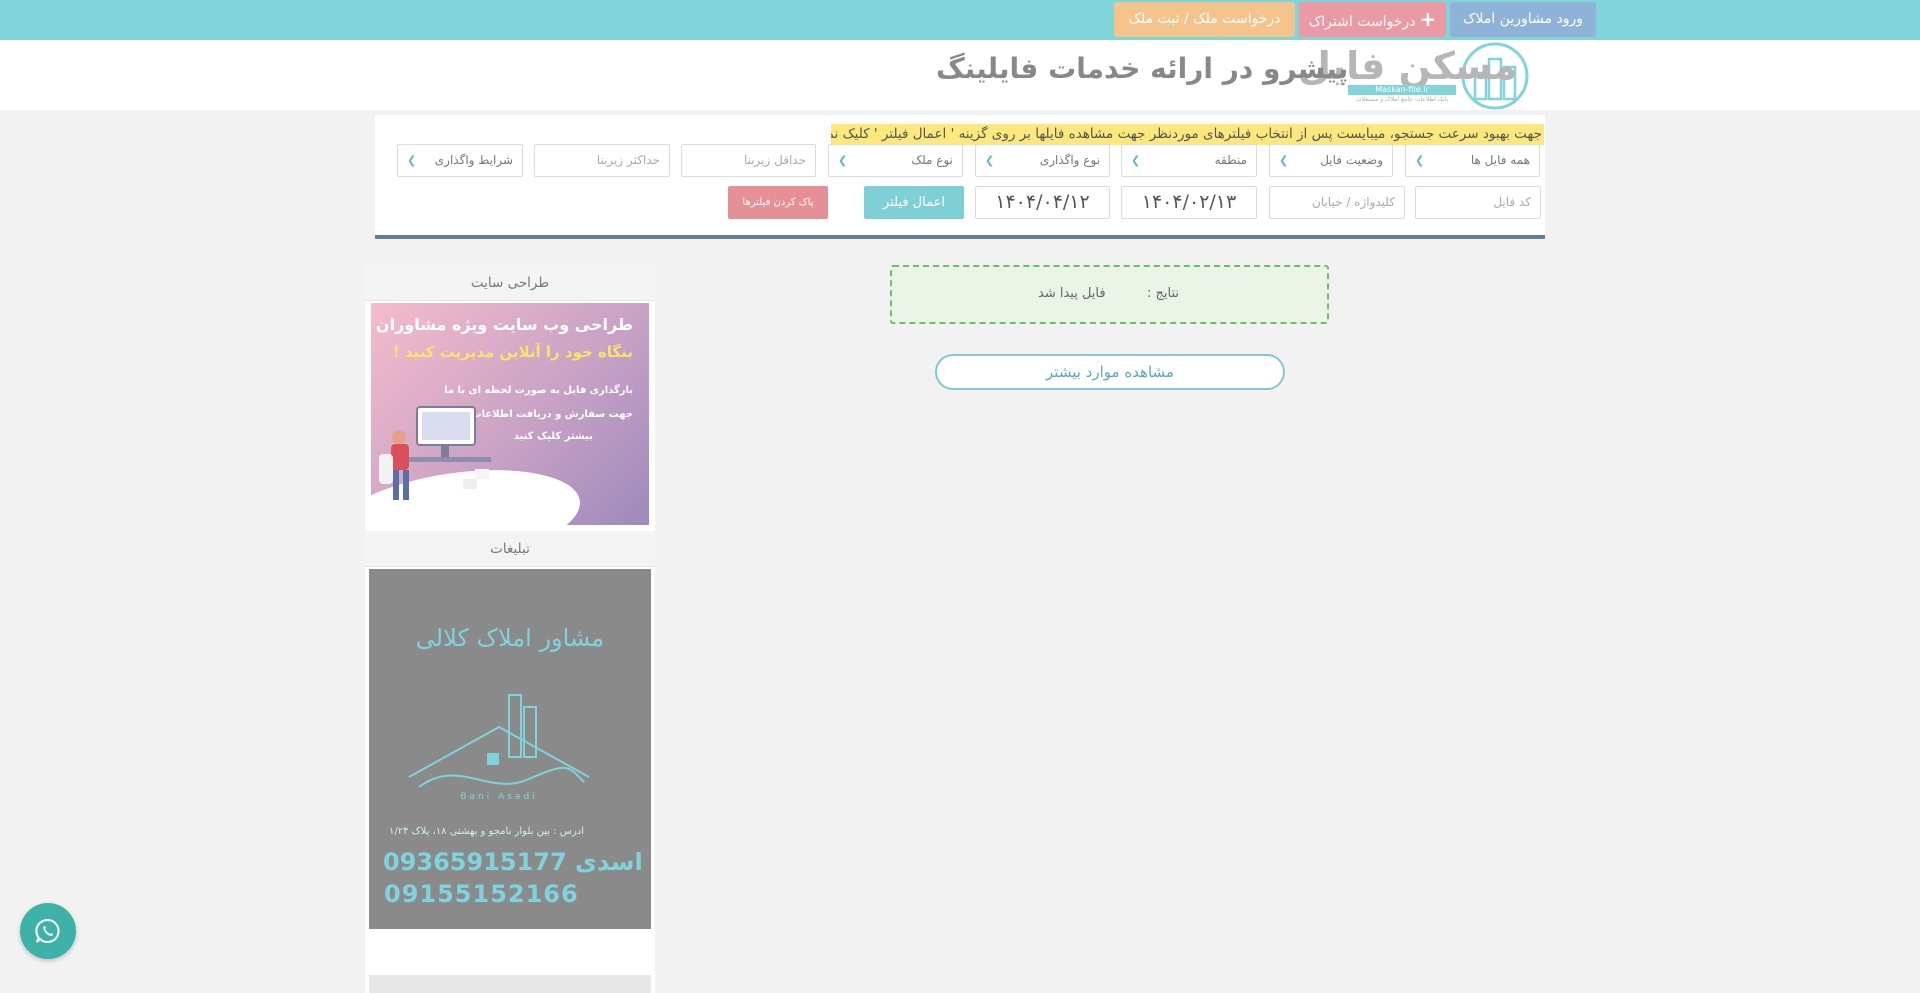  I want to click on web-design-heading: طراحی سایت, so click(510, 283).